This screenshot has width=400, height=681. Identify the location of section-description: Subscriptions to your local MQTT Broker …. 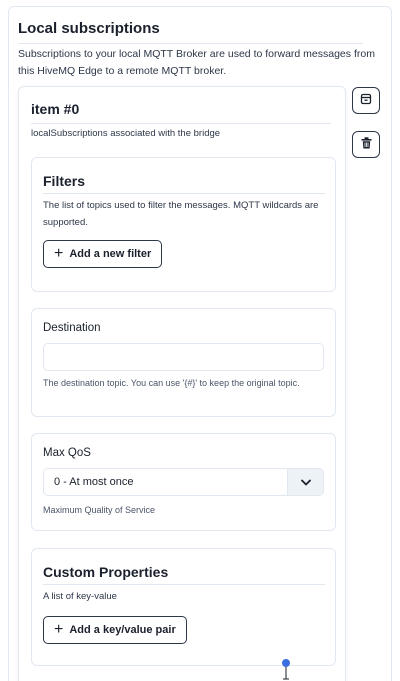
(196, 62).